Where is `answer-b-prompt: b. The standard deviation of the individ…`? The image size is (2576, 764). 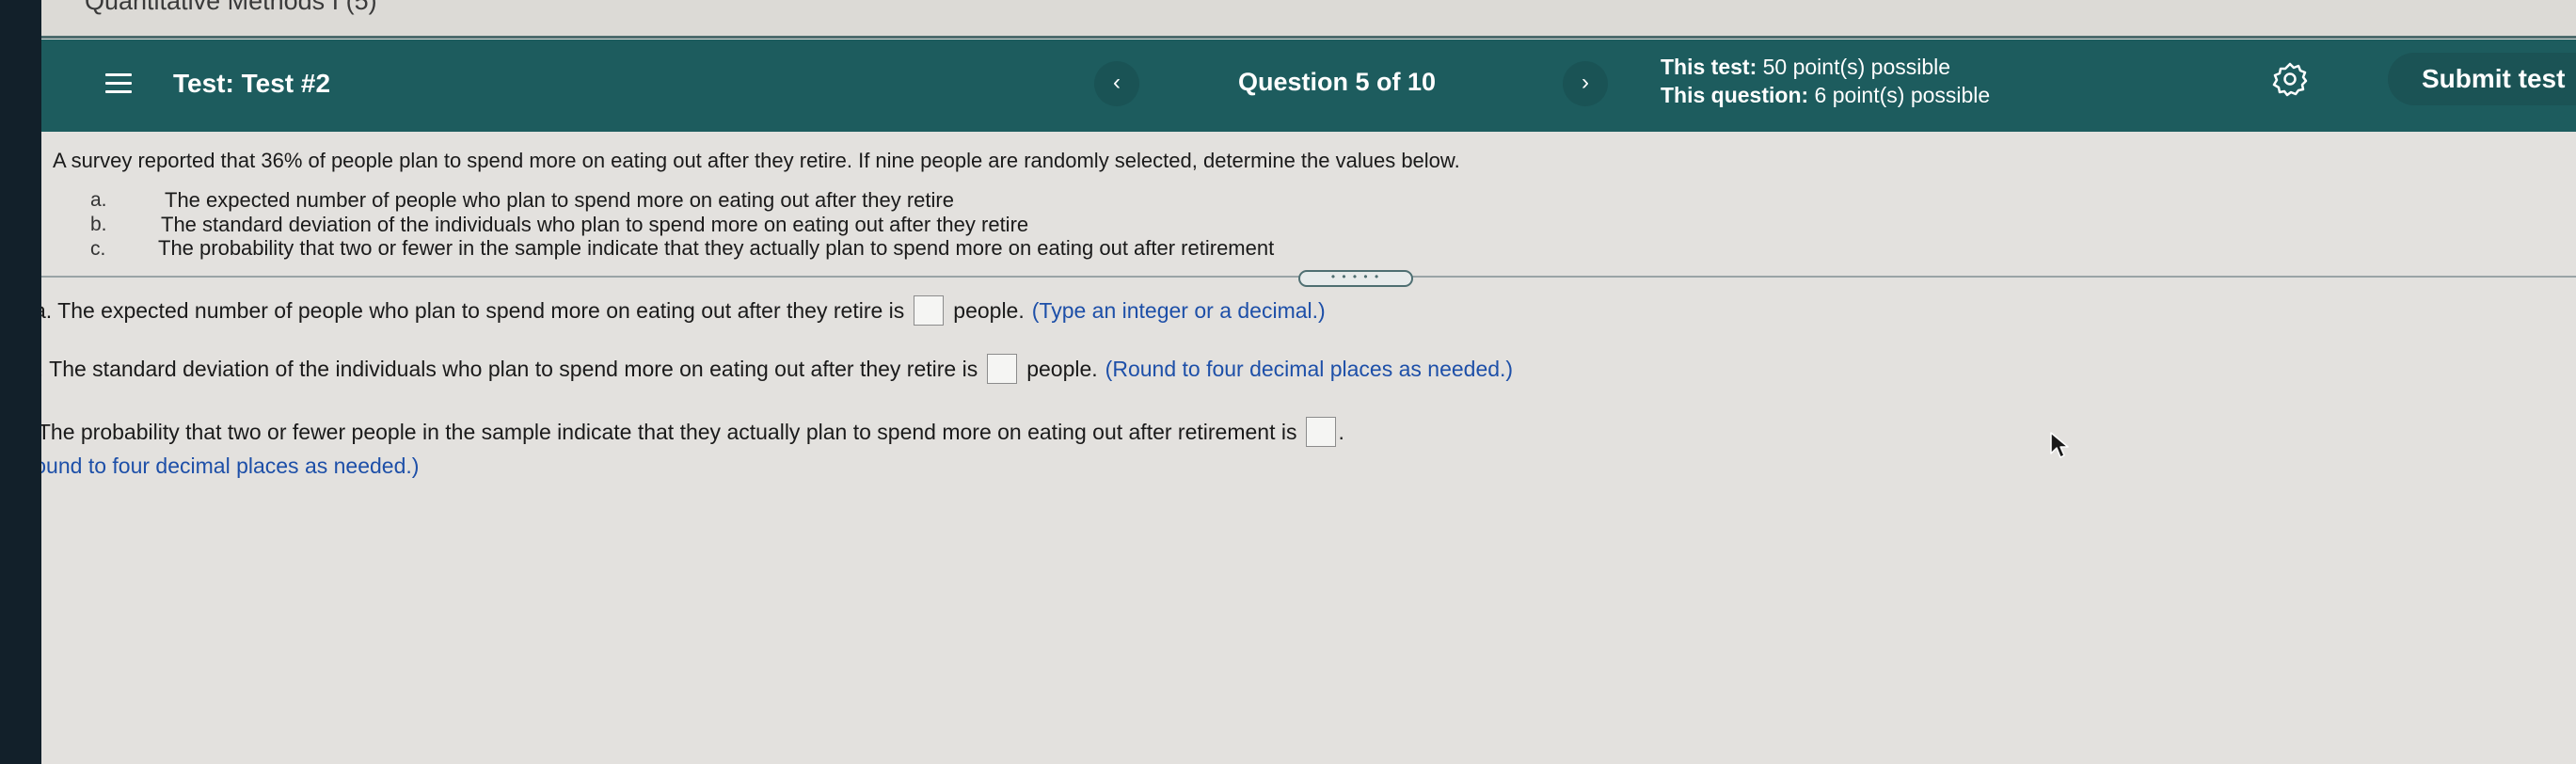 answer-b-prompt: b. The standard deviation of the individ… is located at coordinates (502, 369).